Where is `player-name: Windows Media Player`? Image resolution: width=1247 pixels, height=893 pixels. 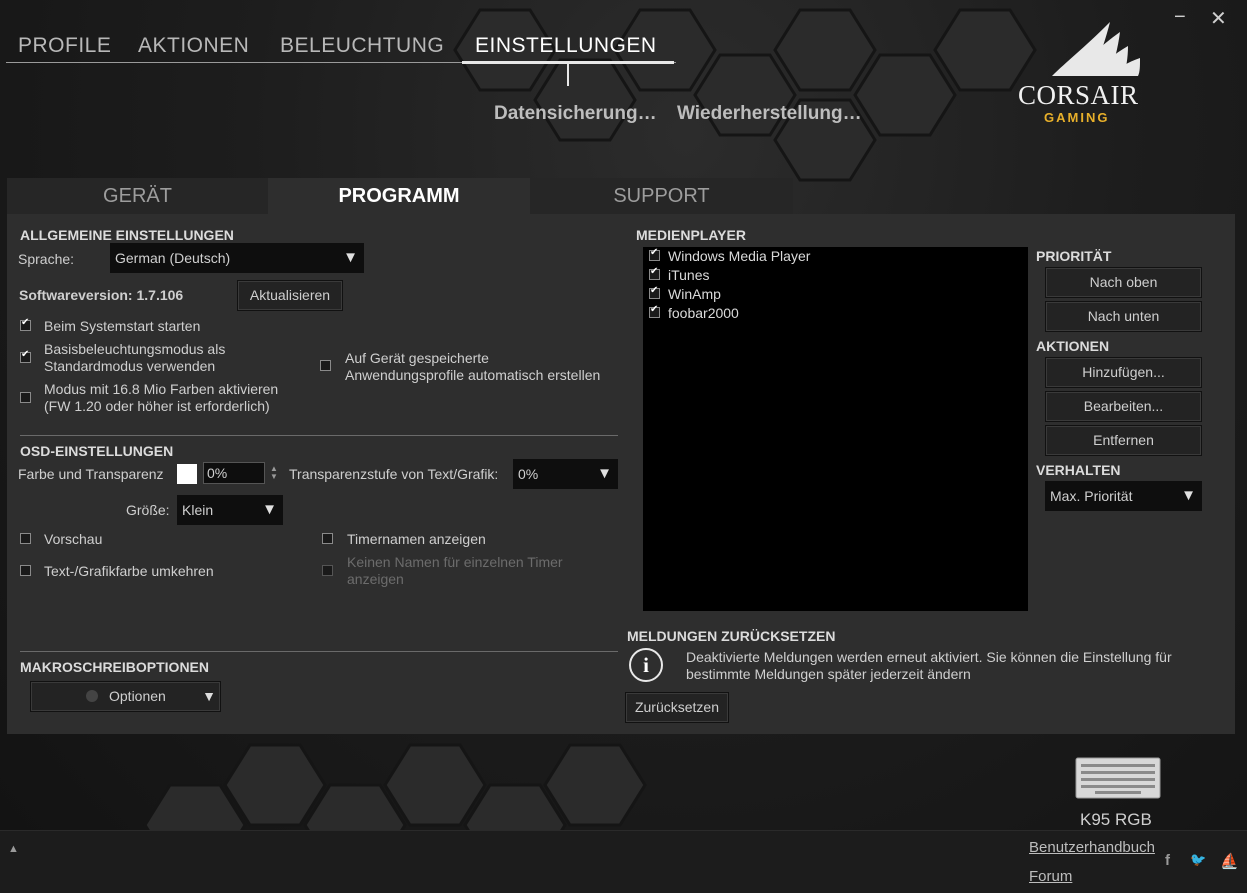 player-name: Windows Media Player is located at coordinates (739, 256).